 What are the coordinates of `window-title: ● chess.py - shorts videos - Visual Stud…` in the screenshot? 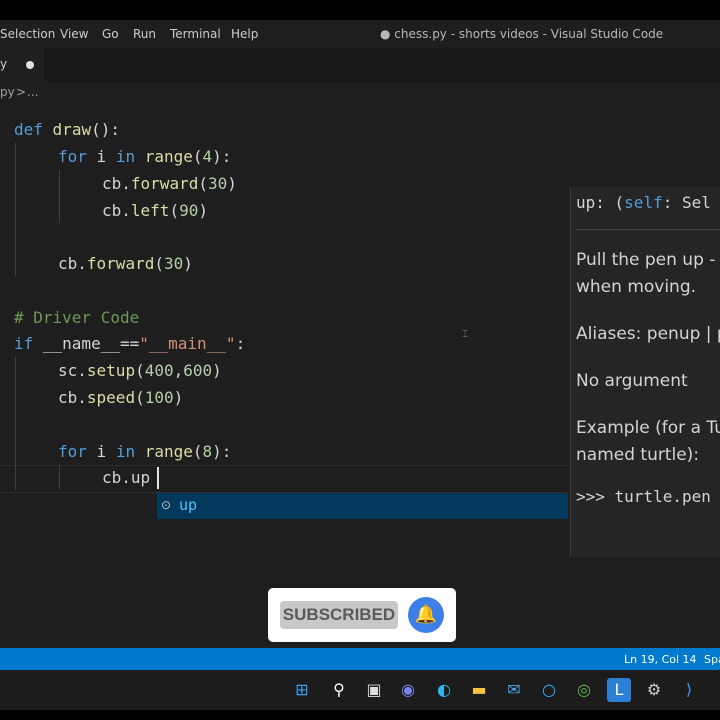 It's located at (522, 34).